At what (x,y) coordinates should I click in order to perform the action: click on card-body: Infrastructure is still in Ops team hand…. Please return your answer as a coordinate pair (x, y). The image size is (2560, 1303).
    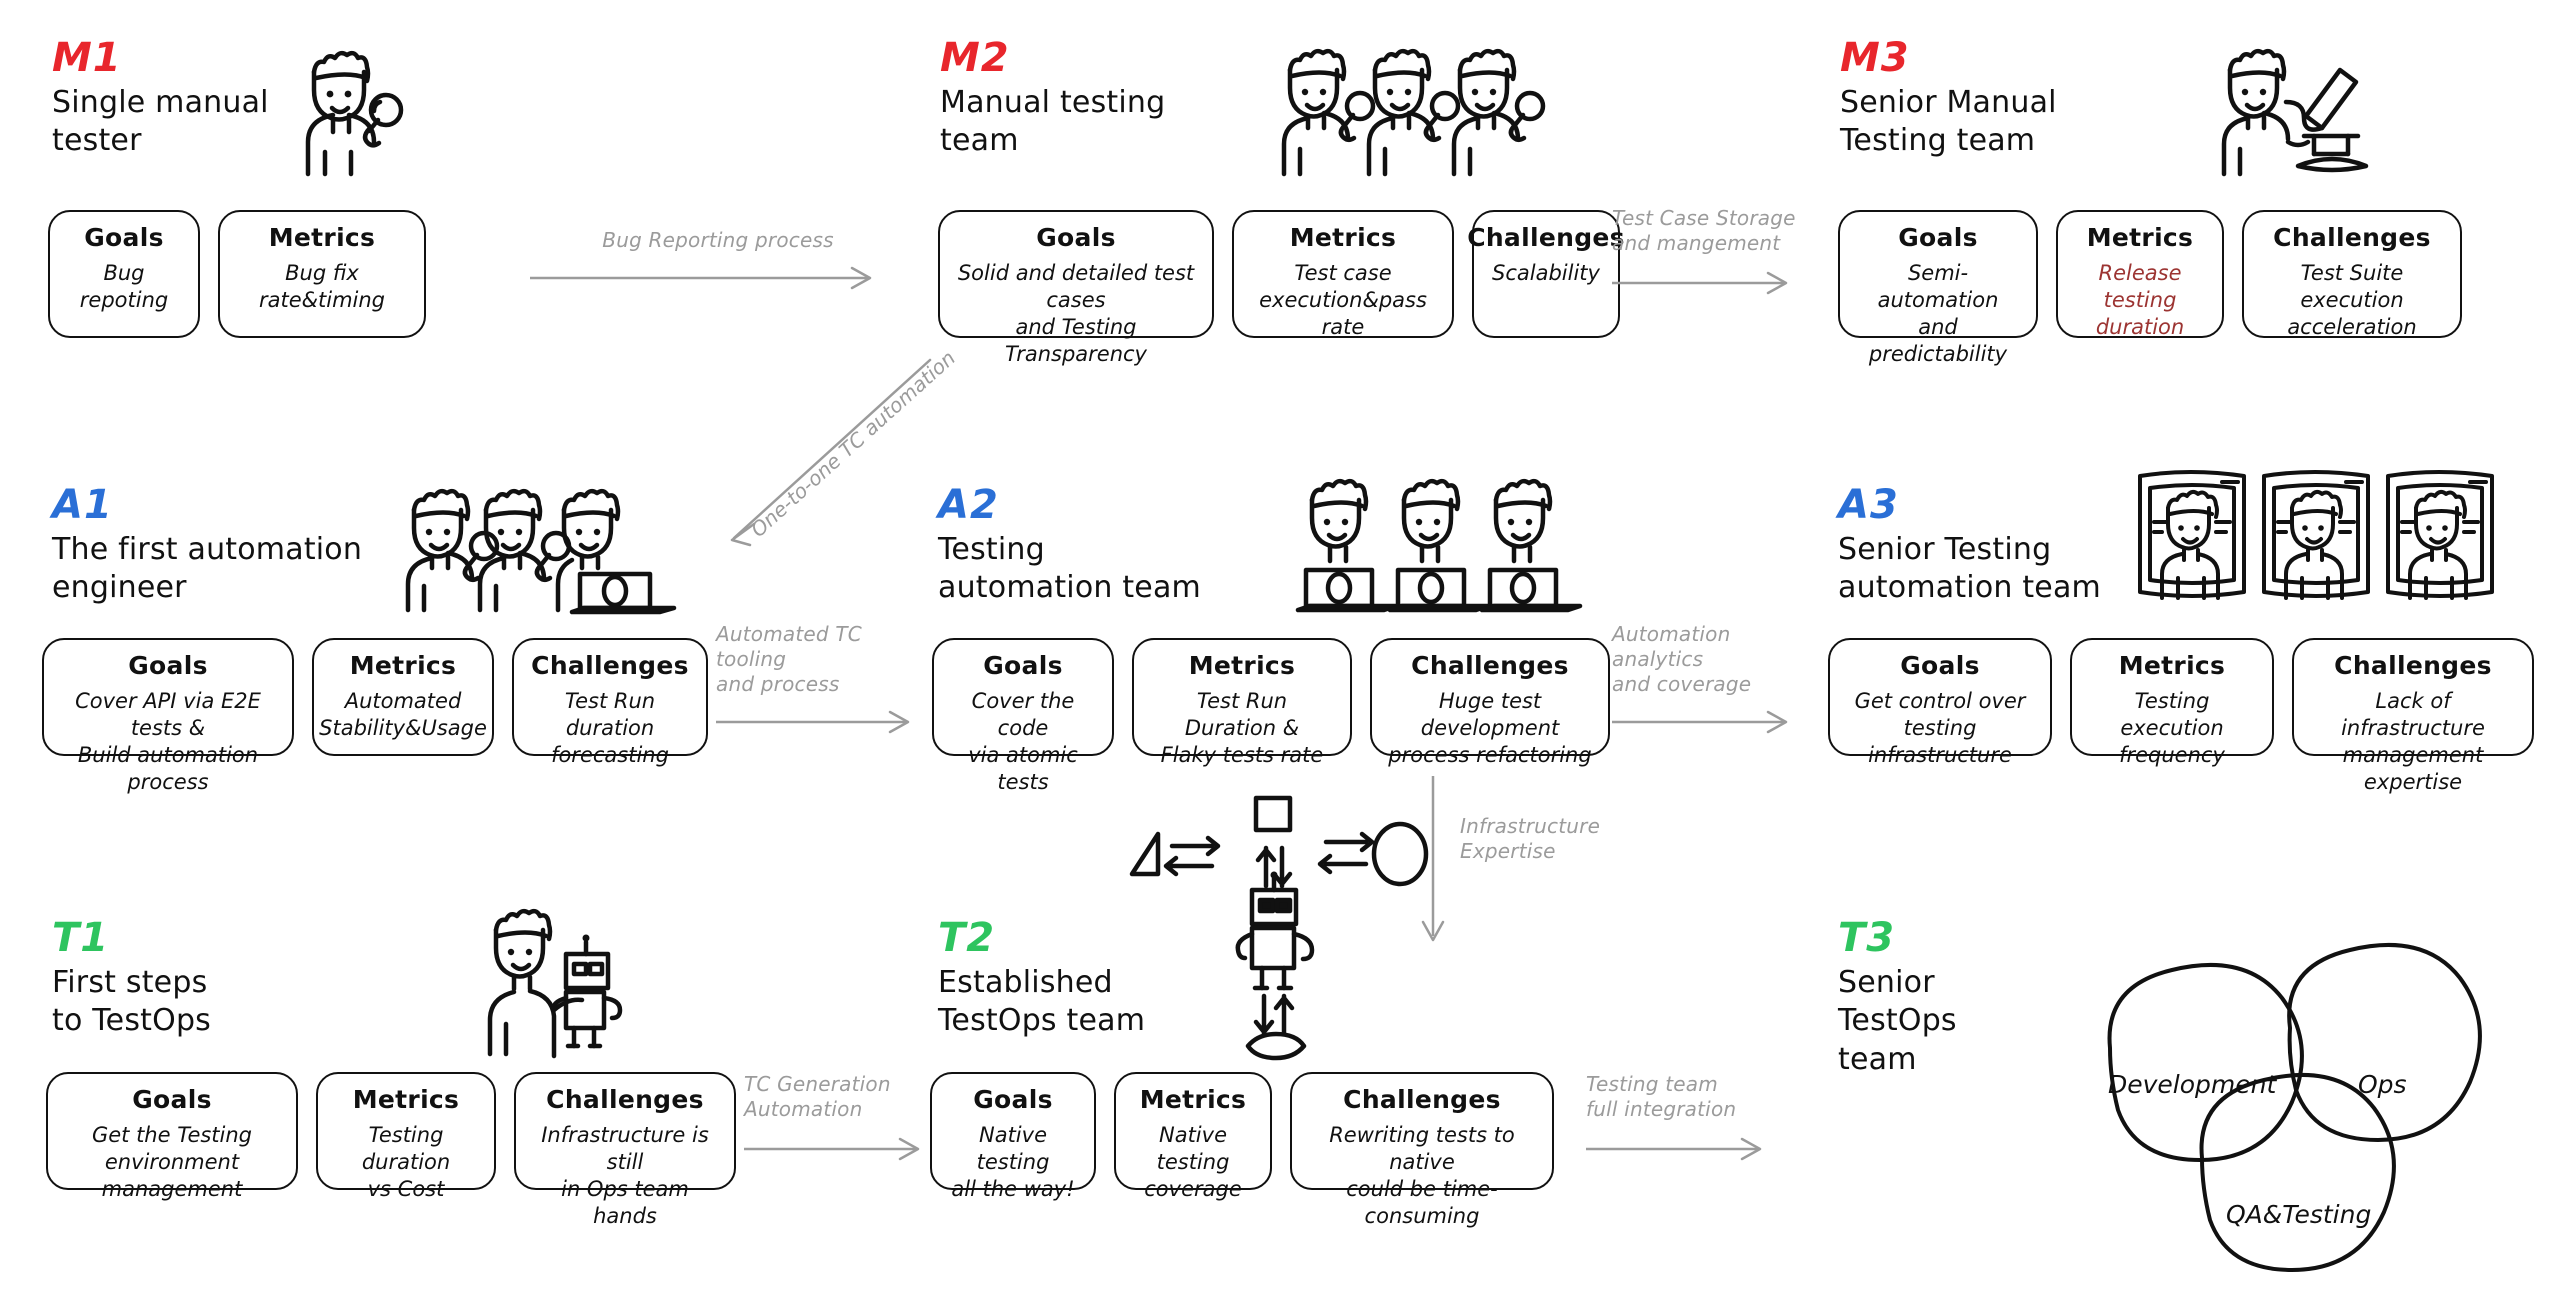
    Looking at the image, I should click on (625, 1175).